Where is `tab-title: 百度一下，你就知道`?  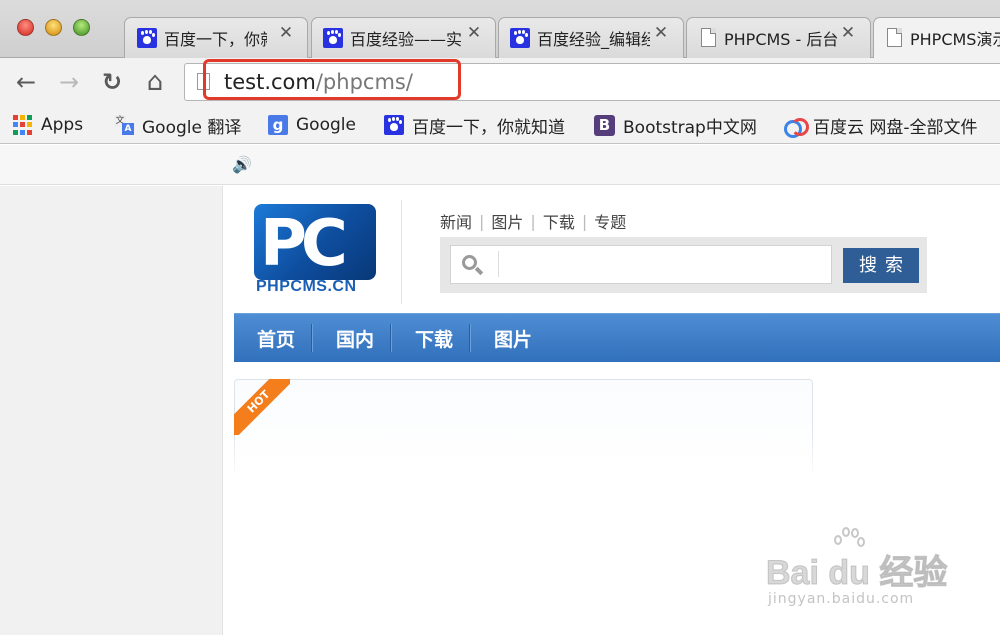
tab-title: 百度一下，你就知道 is located at coordinates (215, 39).